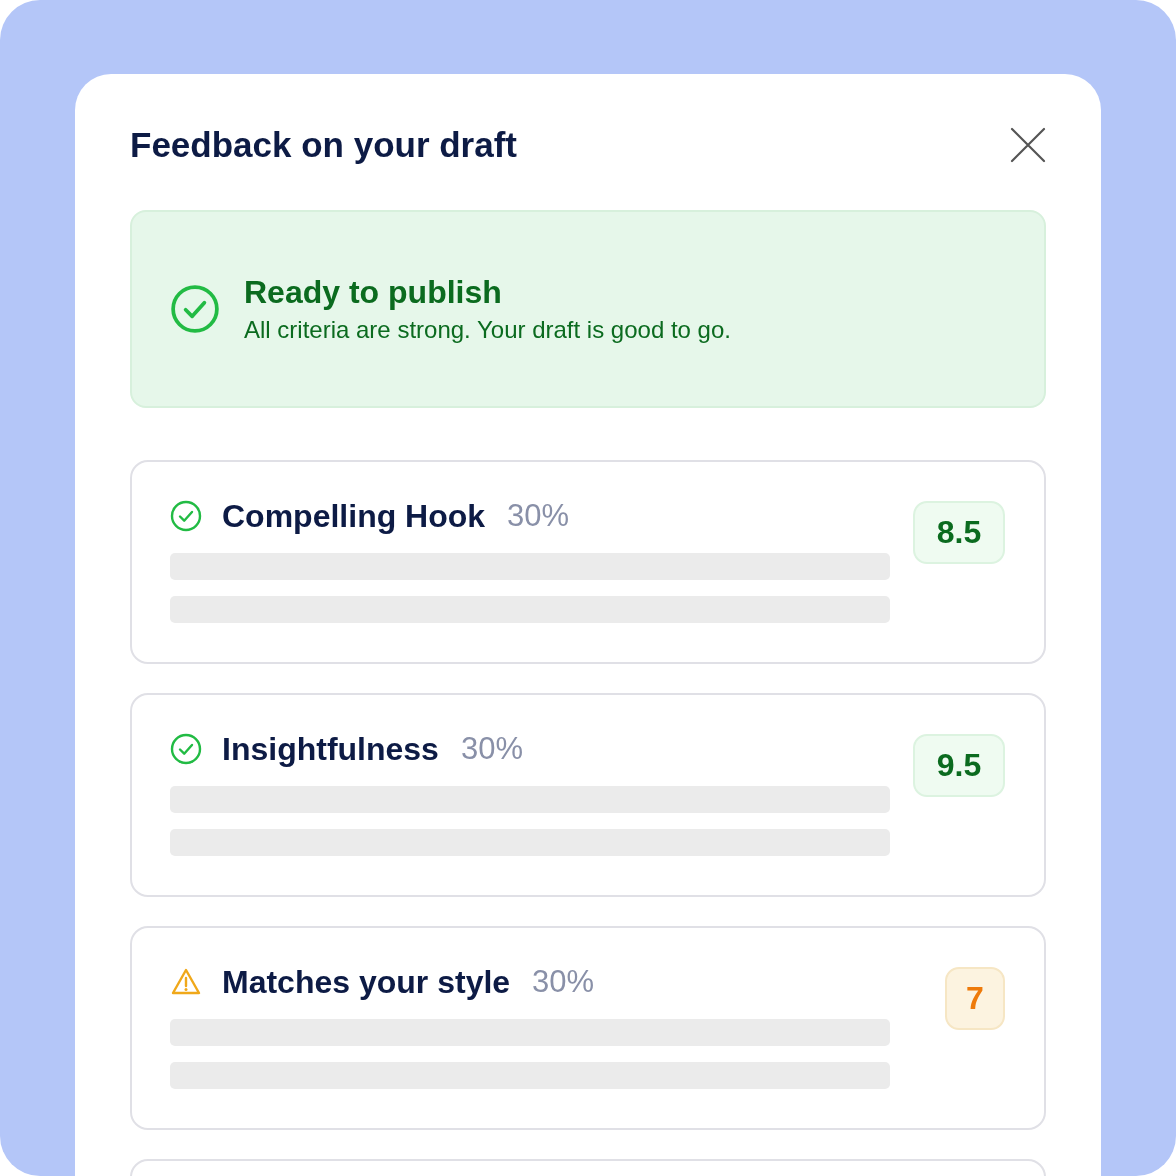  Describe the element at coordinates (324, 145) in the screenshot. I see `dialog-title: Feedback on your draft` at that location.